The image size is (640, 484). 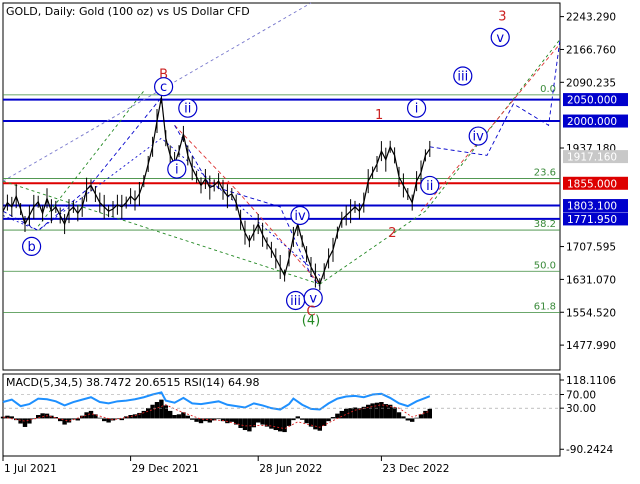 I want to click on x-tick-label-2: 28 Jun 2022, so click(x=290, y=469).